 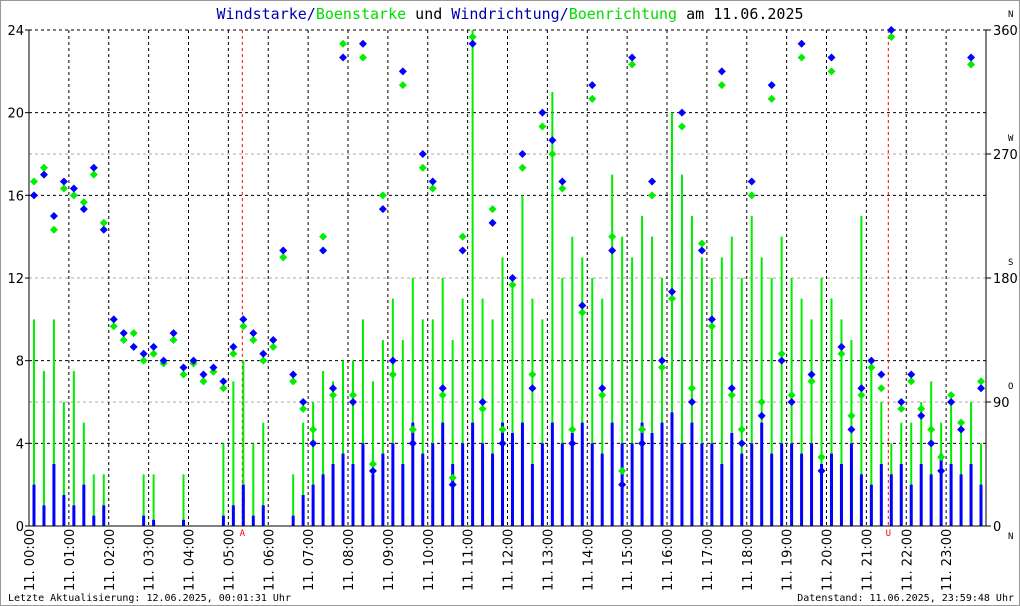 I want to click on x-tick-label: 11. 22:00, so click(x=907, y=560).